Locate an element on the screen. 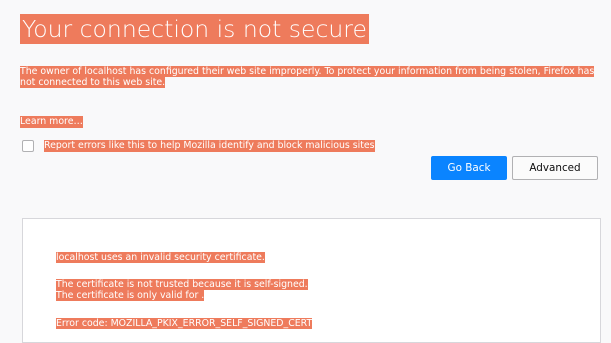 The height and width of the screenshot is (343, 611). go-back-button: Go Back is located at coordinates (469, 168).